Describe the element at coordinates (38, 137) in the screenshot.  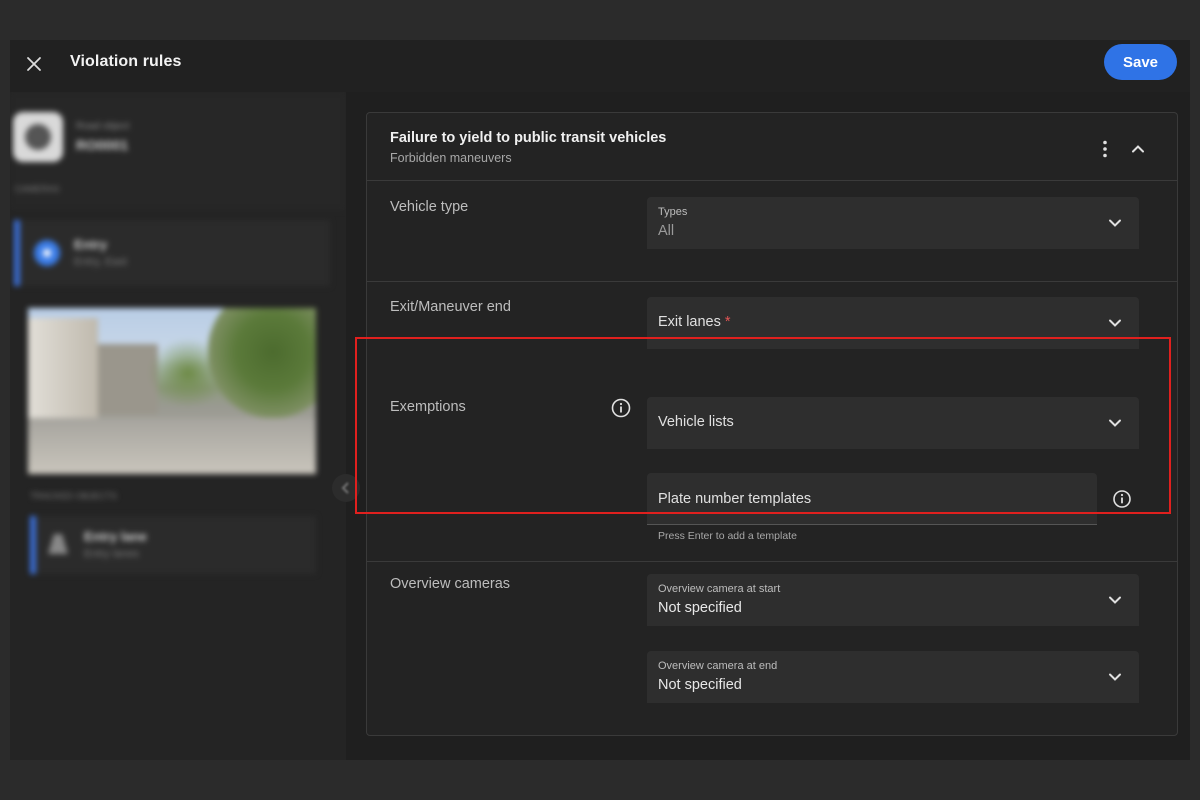
I see `road-object-icon` at that location.